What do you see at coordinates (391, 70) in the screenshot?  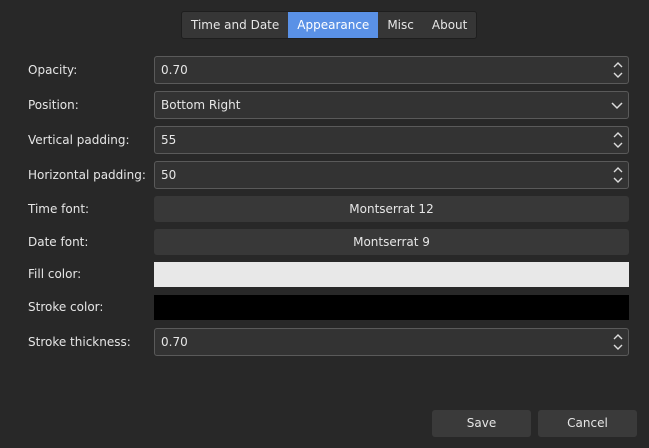 I see `opacity-spinbox: 0.70` at bounding box center [391, 70].